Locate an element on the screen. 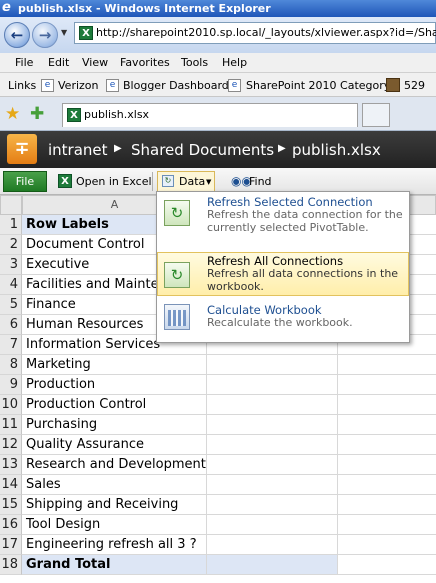  history-dropdown-icon: ▼ is located at coordinates (64, 32).